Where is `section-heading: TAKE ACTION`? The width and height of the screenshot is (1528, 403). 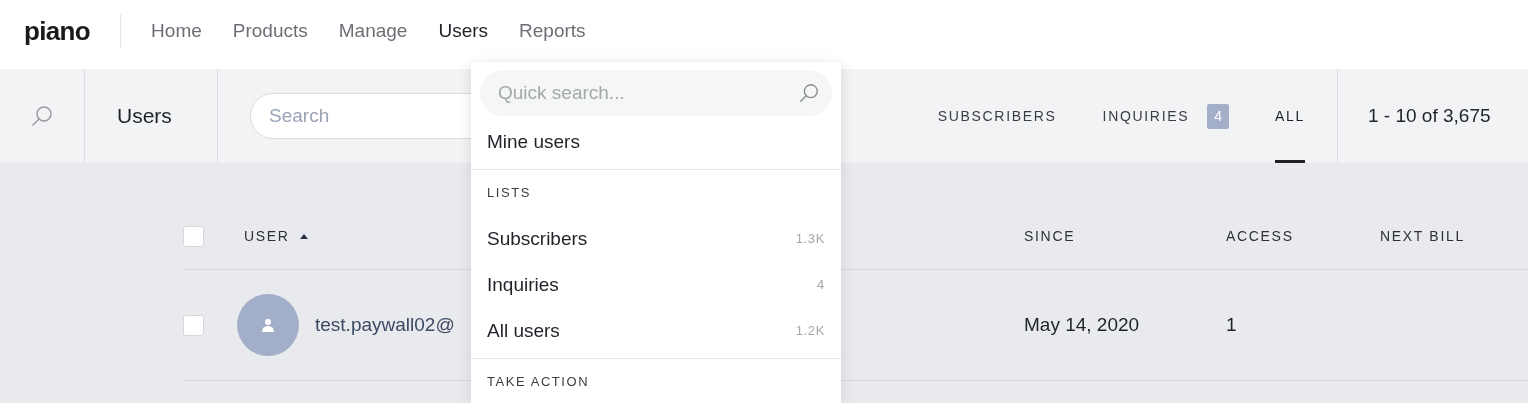
section-heading: TAKE ACTION is located at coordinates (538, 382).